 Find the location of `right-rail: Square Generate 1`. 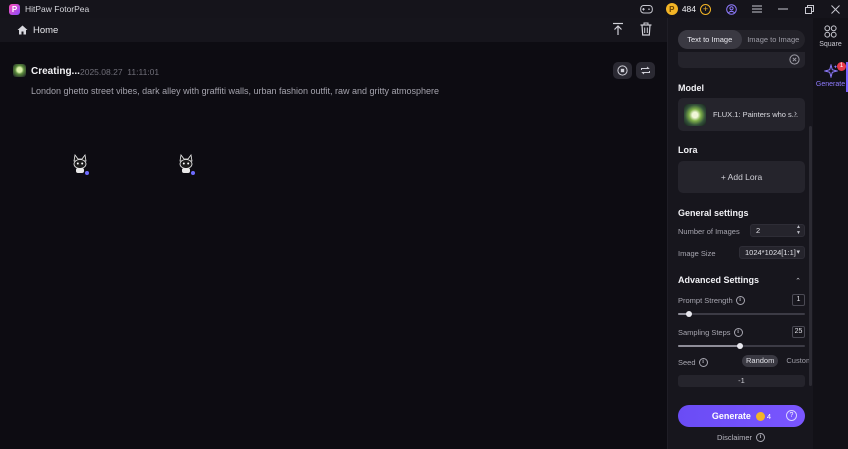

right-rail: Square Generate 1 is located at coordinates (830, 233).